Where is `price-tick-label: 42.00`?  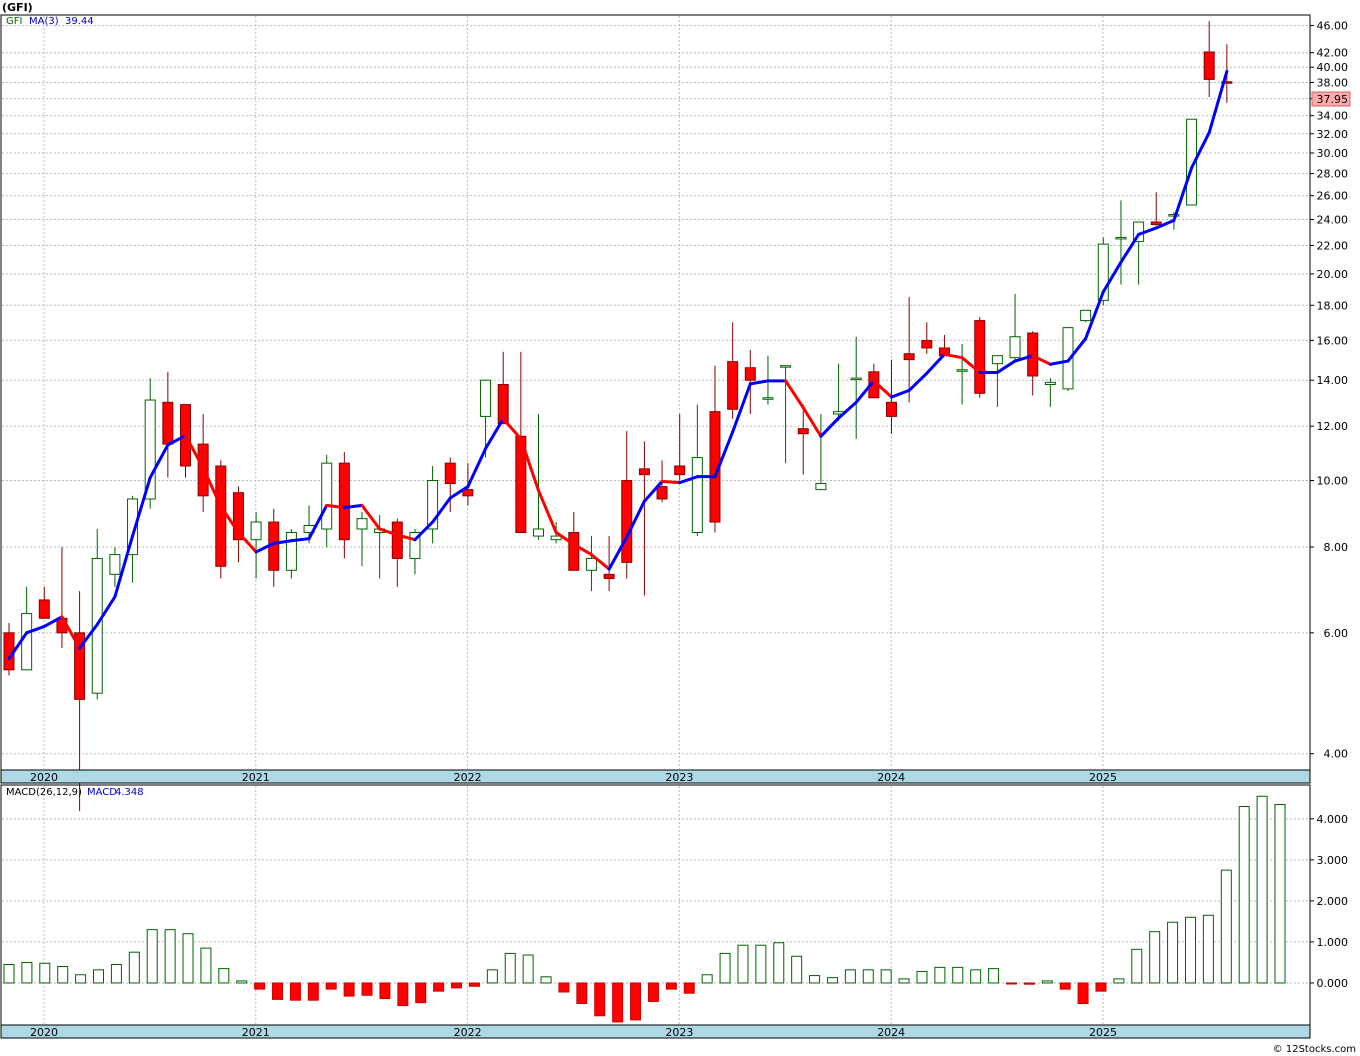
price-tick-label: 42.00 is located at coordinates (1333, 53).